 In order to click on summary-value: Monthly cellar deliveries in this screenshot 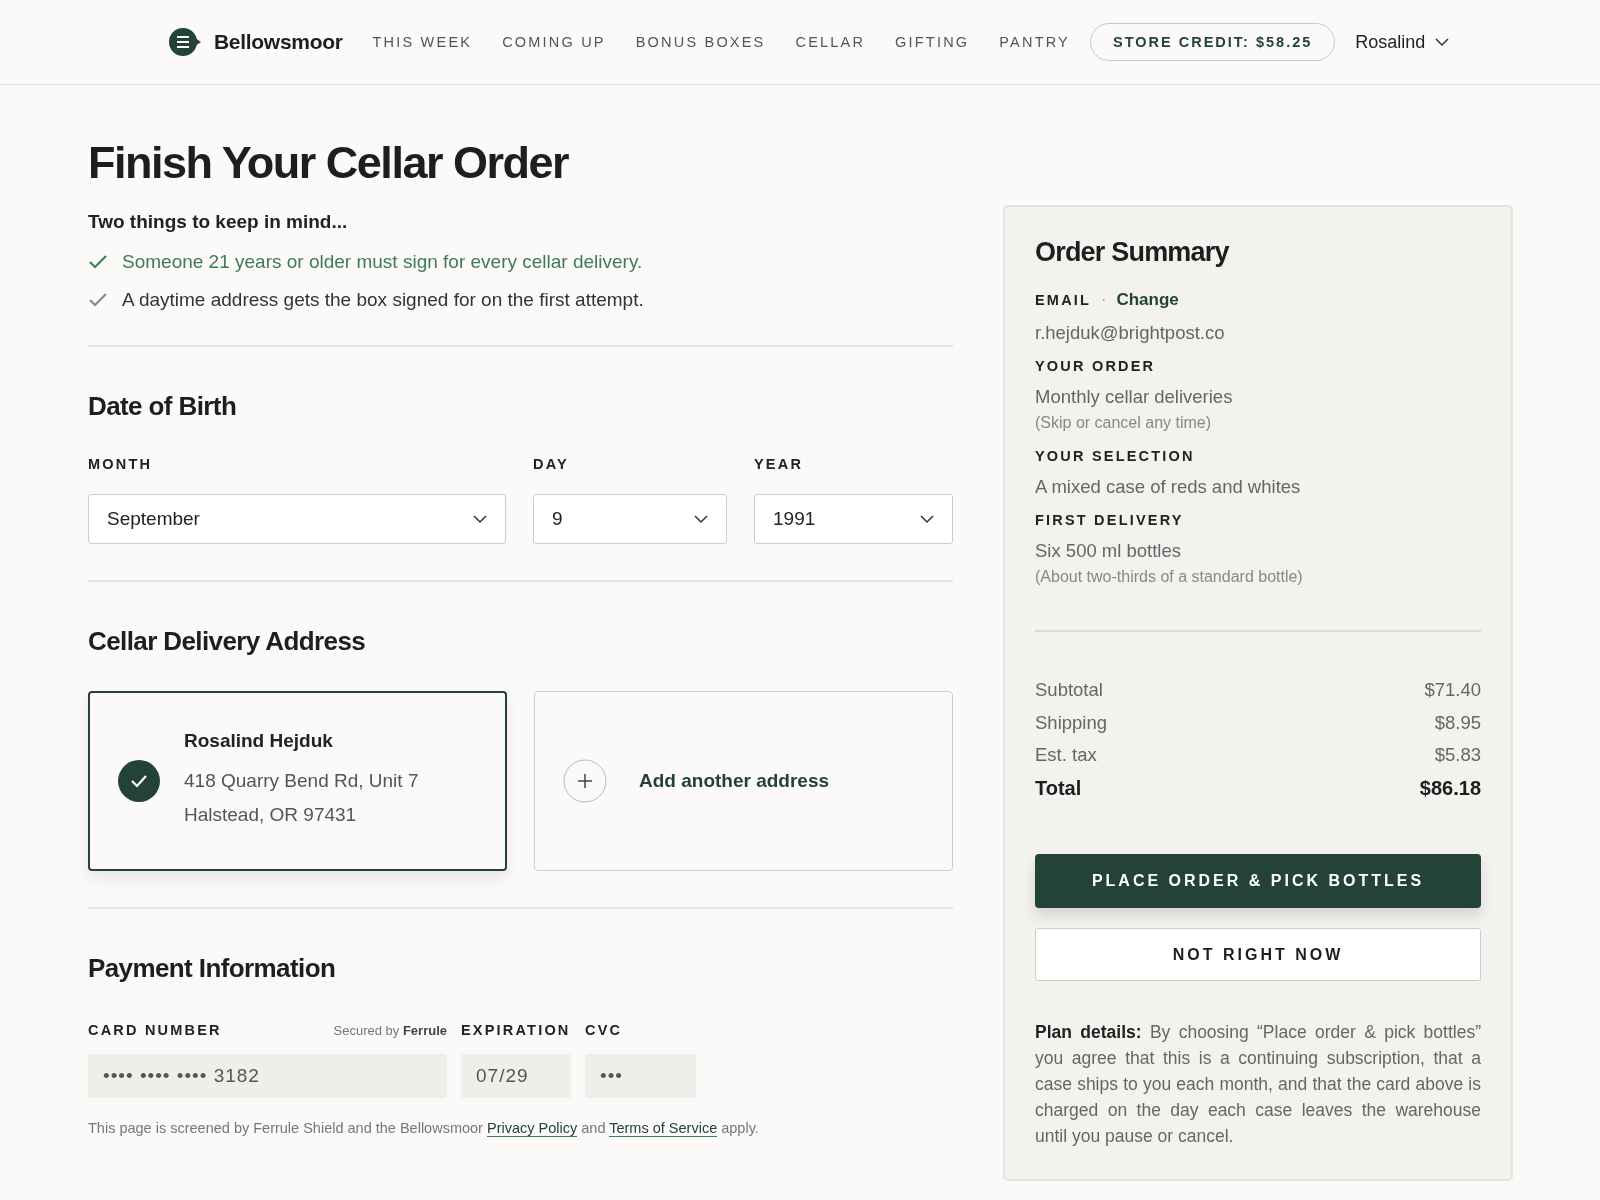, I will do `click(1134, 397)`.